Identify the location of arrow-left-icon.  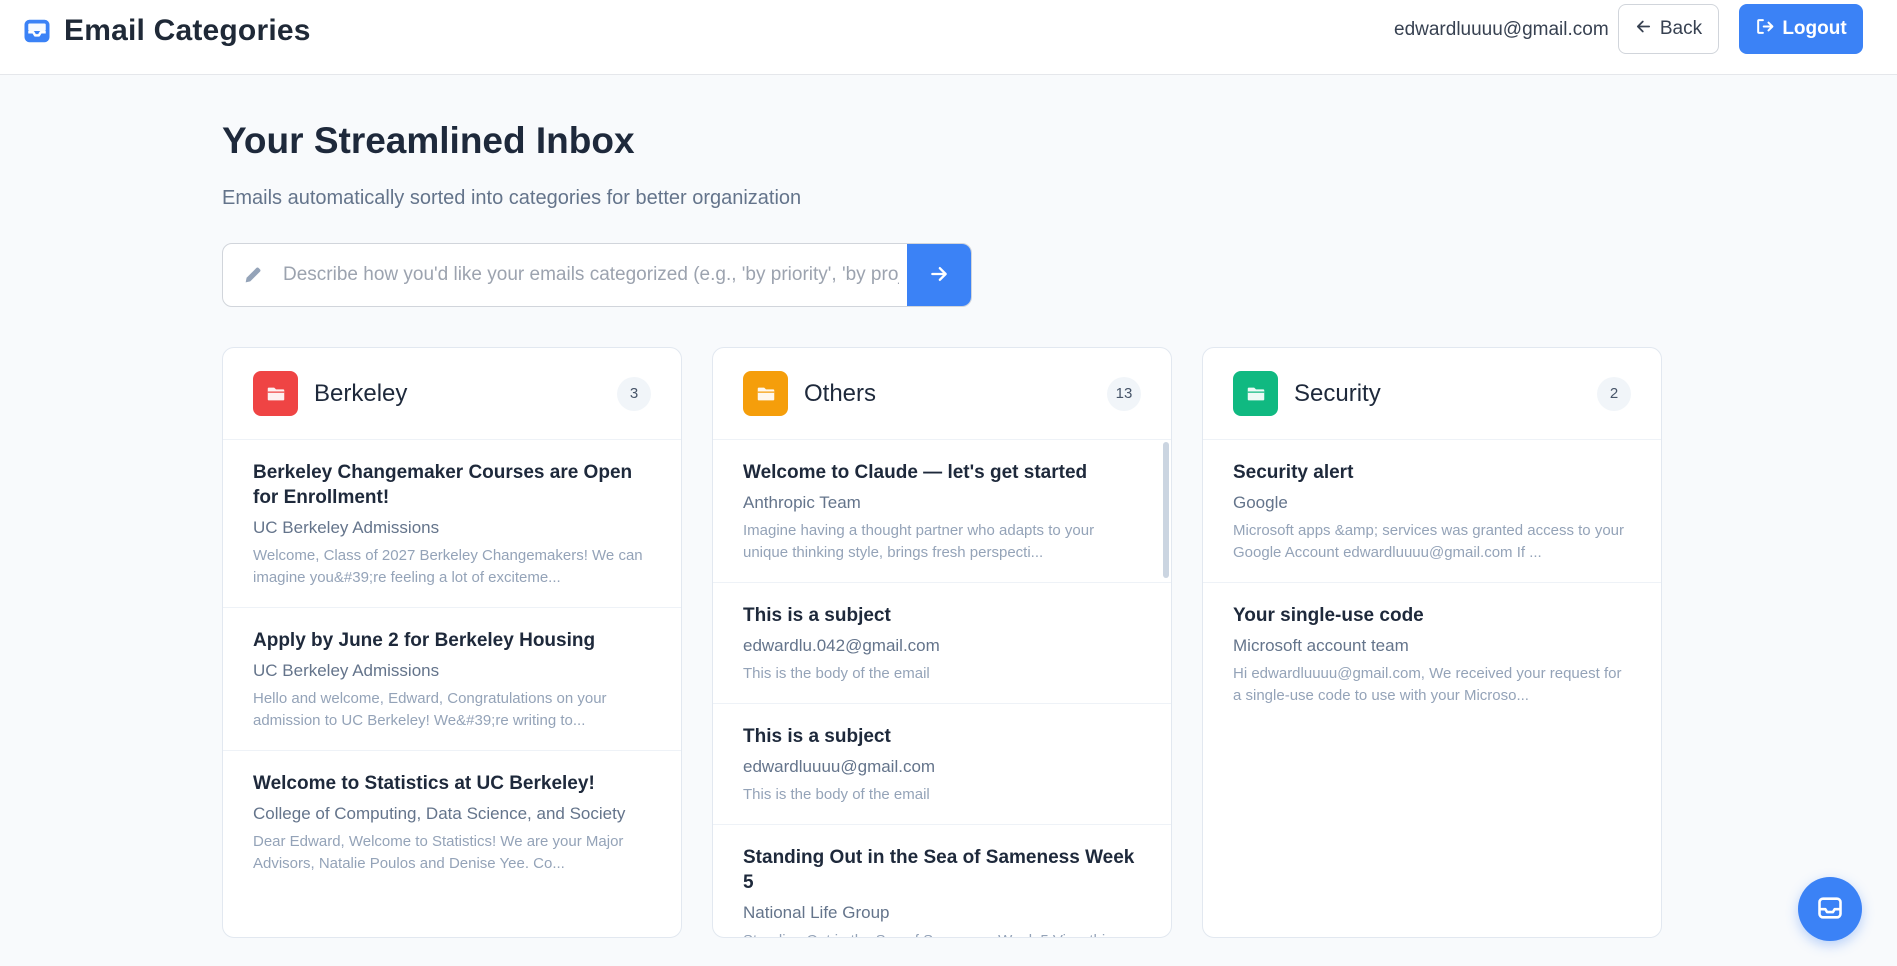
(1643, 29).